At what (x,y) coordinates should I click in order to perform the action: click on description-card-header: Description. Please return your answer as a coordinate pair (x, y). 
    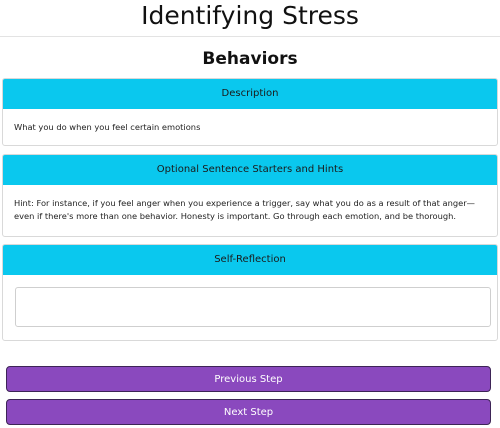
    Looking at the image, I should click on (250, 94).